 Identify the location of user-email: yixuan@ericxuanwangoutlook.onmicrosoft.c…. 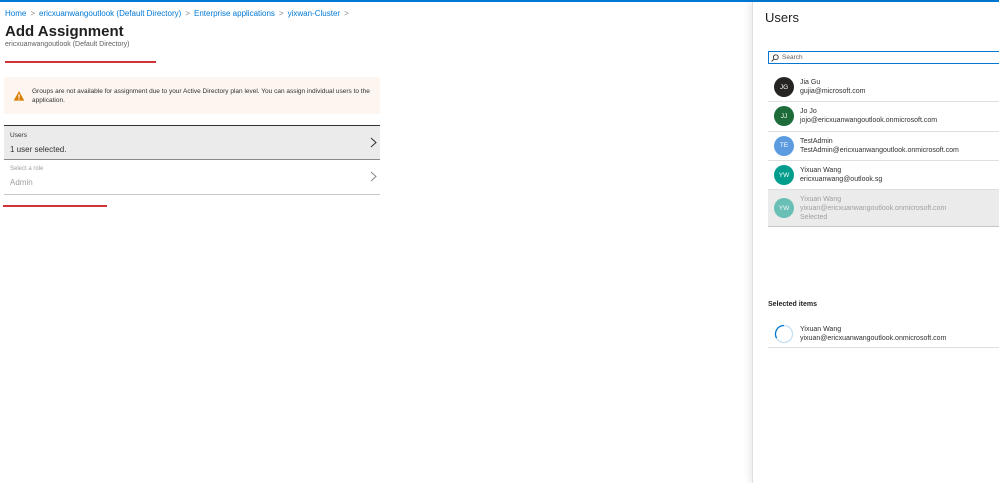
(873, 208).